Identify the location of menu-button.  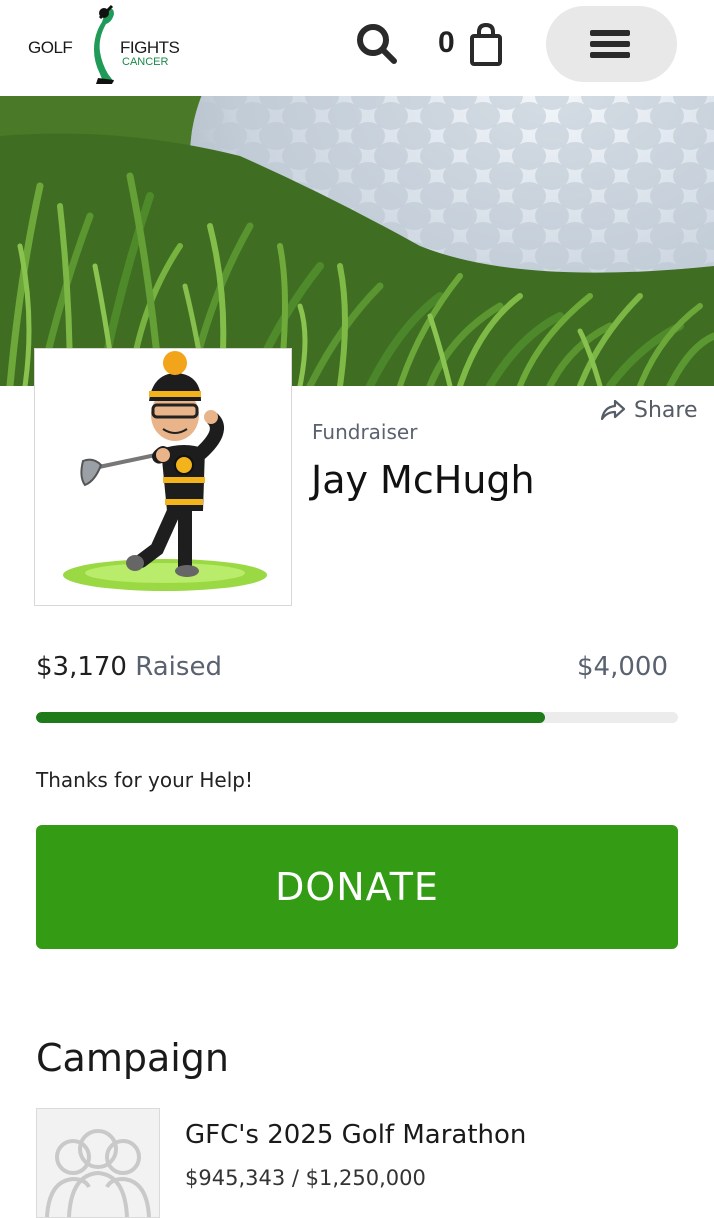
(611, 44).